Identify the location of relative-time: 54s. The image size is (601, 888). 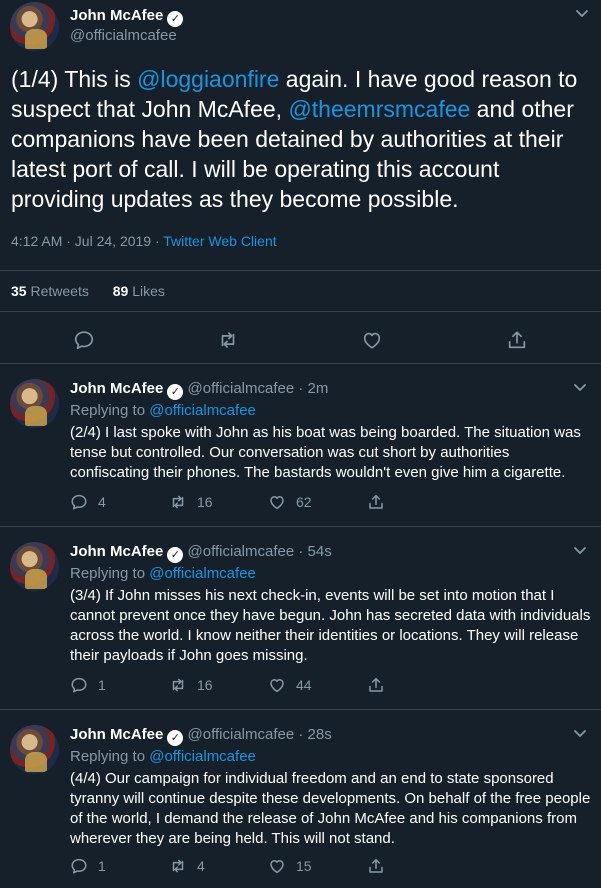
(320, 551).